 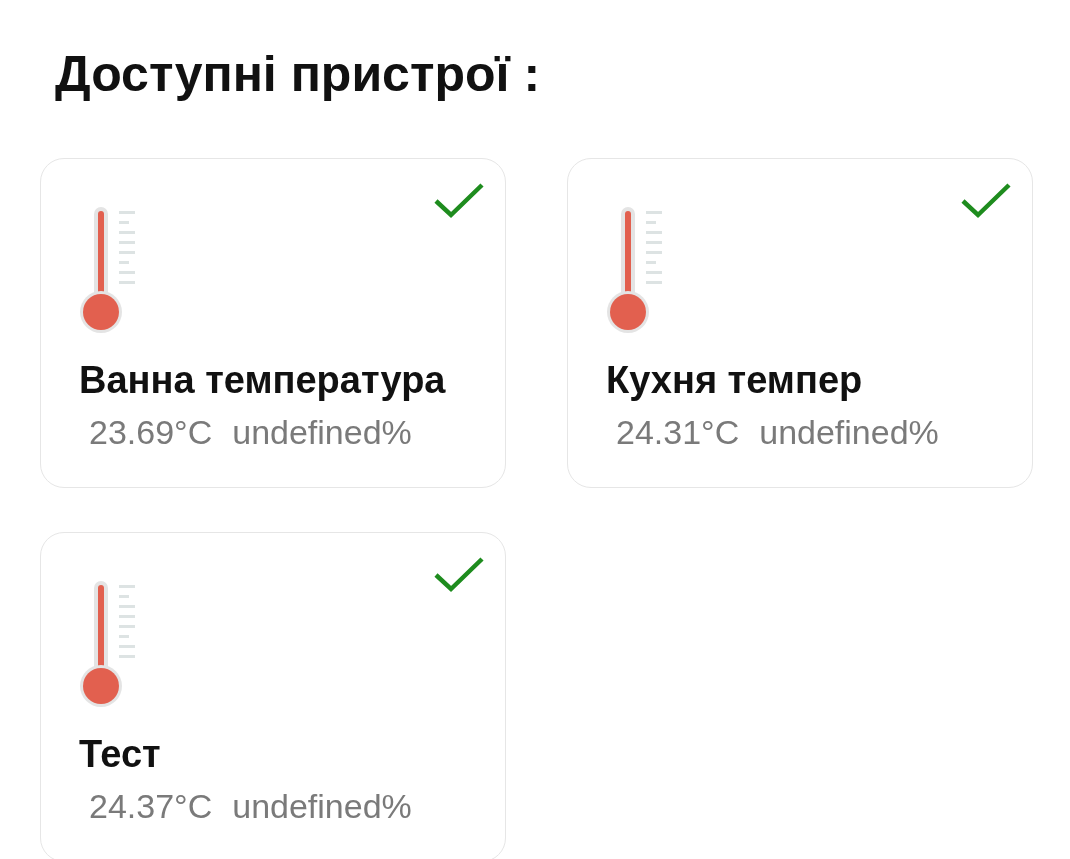 What do you see at coordinates (678, 432) in the screenshot?
I see `temperature-reading: 24.31°C` at bounding box center [678, 432].